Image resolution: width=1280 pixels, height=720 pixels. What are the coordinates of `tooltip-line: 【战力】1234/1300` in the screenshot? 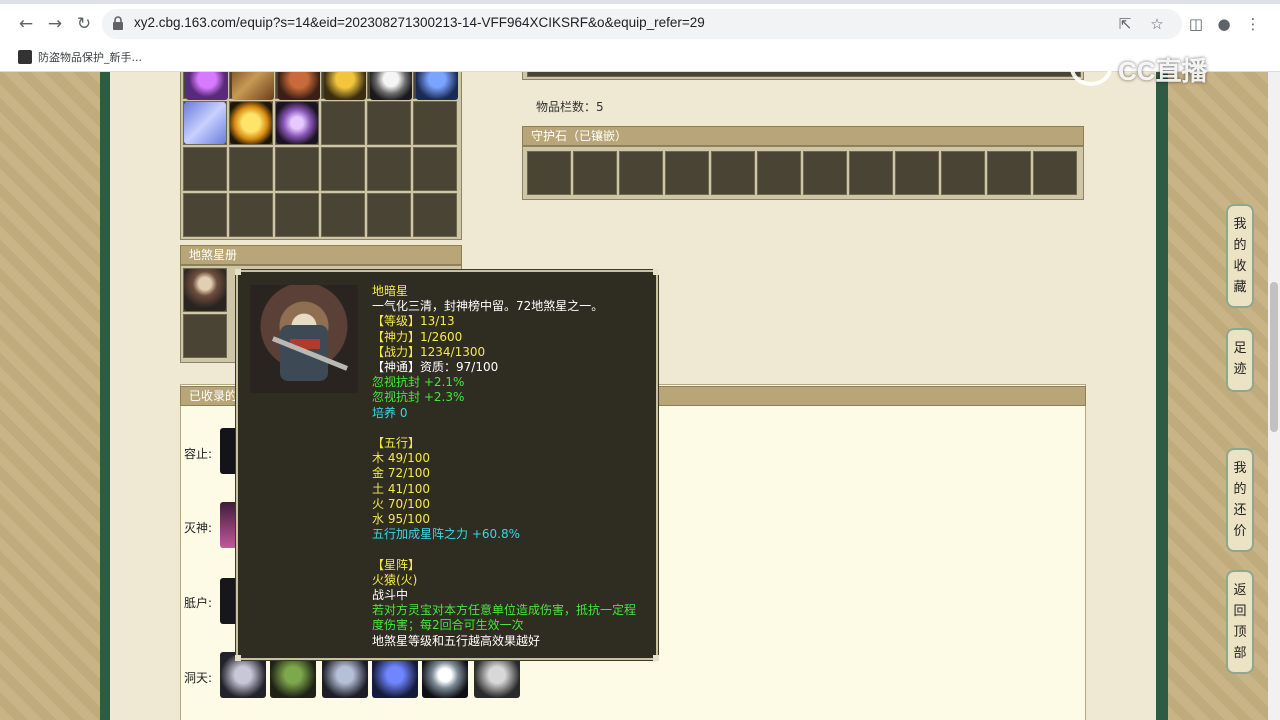 It's located at (429, 351).